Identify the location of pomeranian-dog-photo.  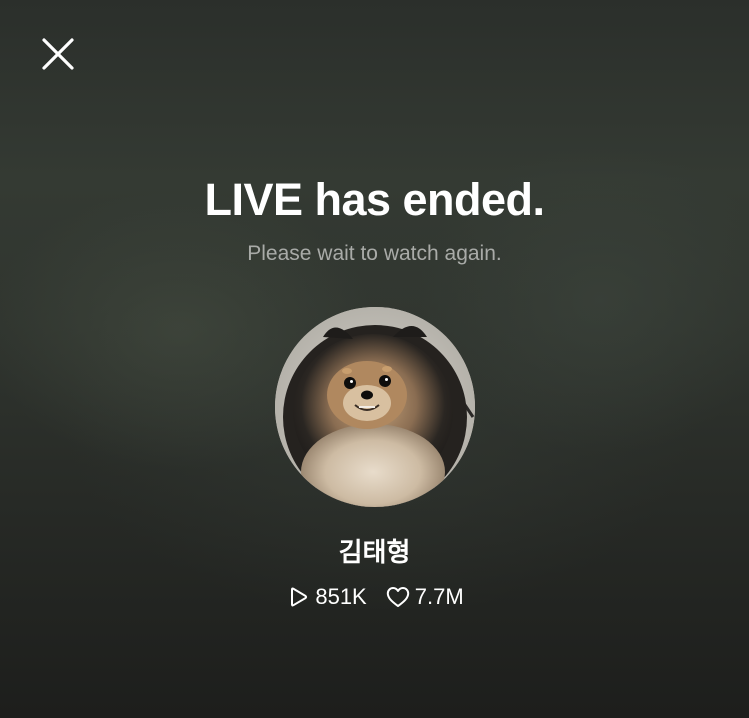
(375, 407).